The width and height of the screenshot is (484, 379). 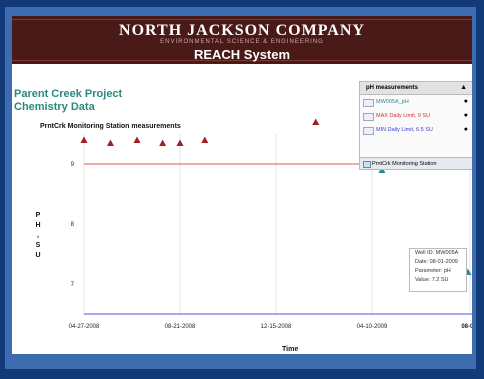 I want to click on legend-item-label: MW005A_pH, so click(x=392, y=102).